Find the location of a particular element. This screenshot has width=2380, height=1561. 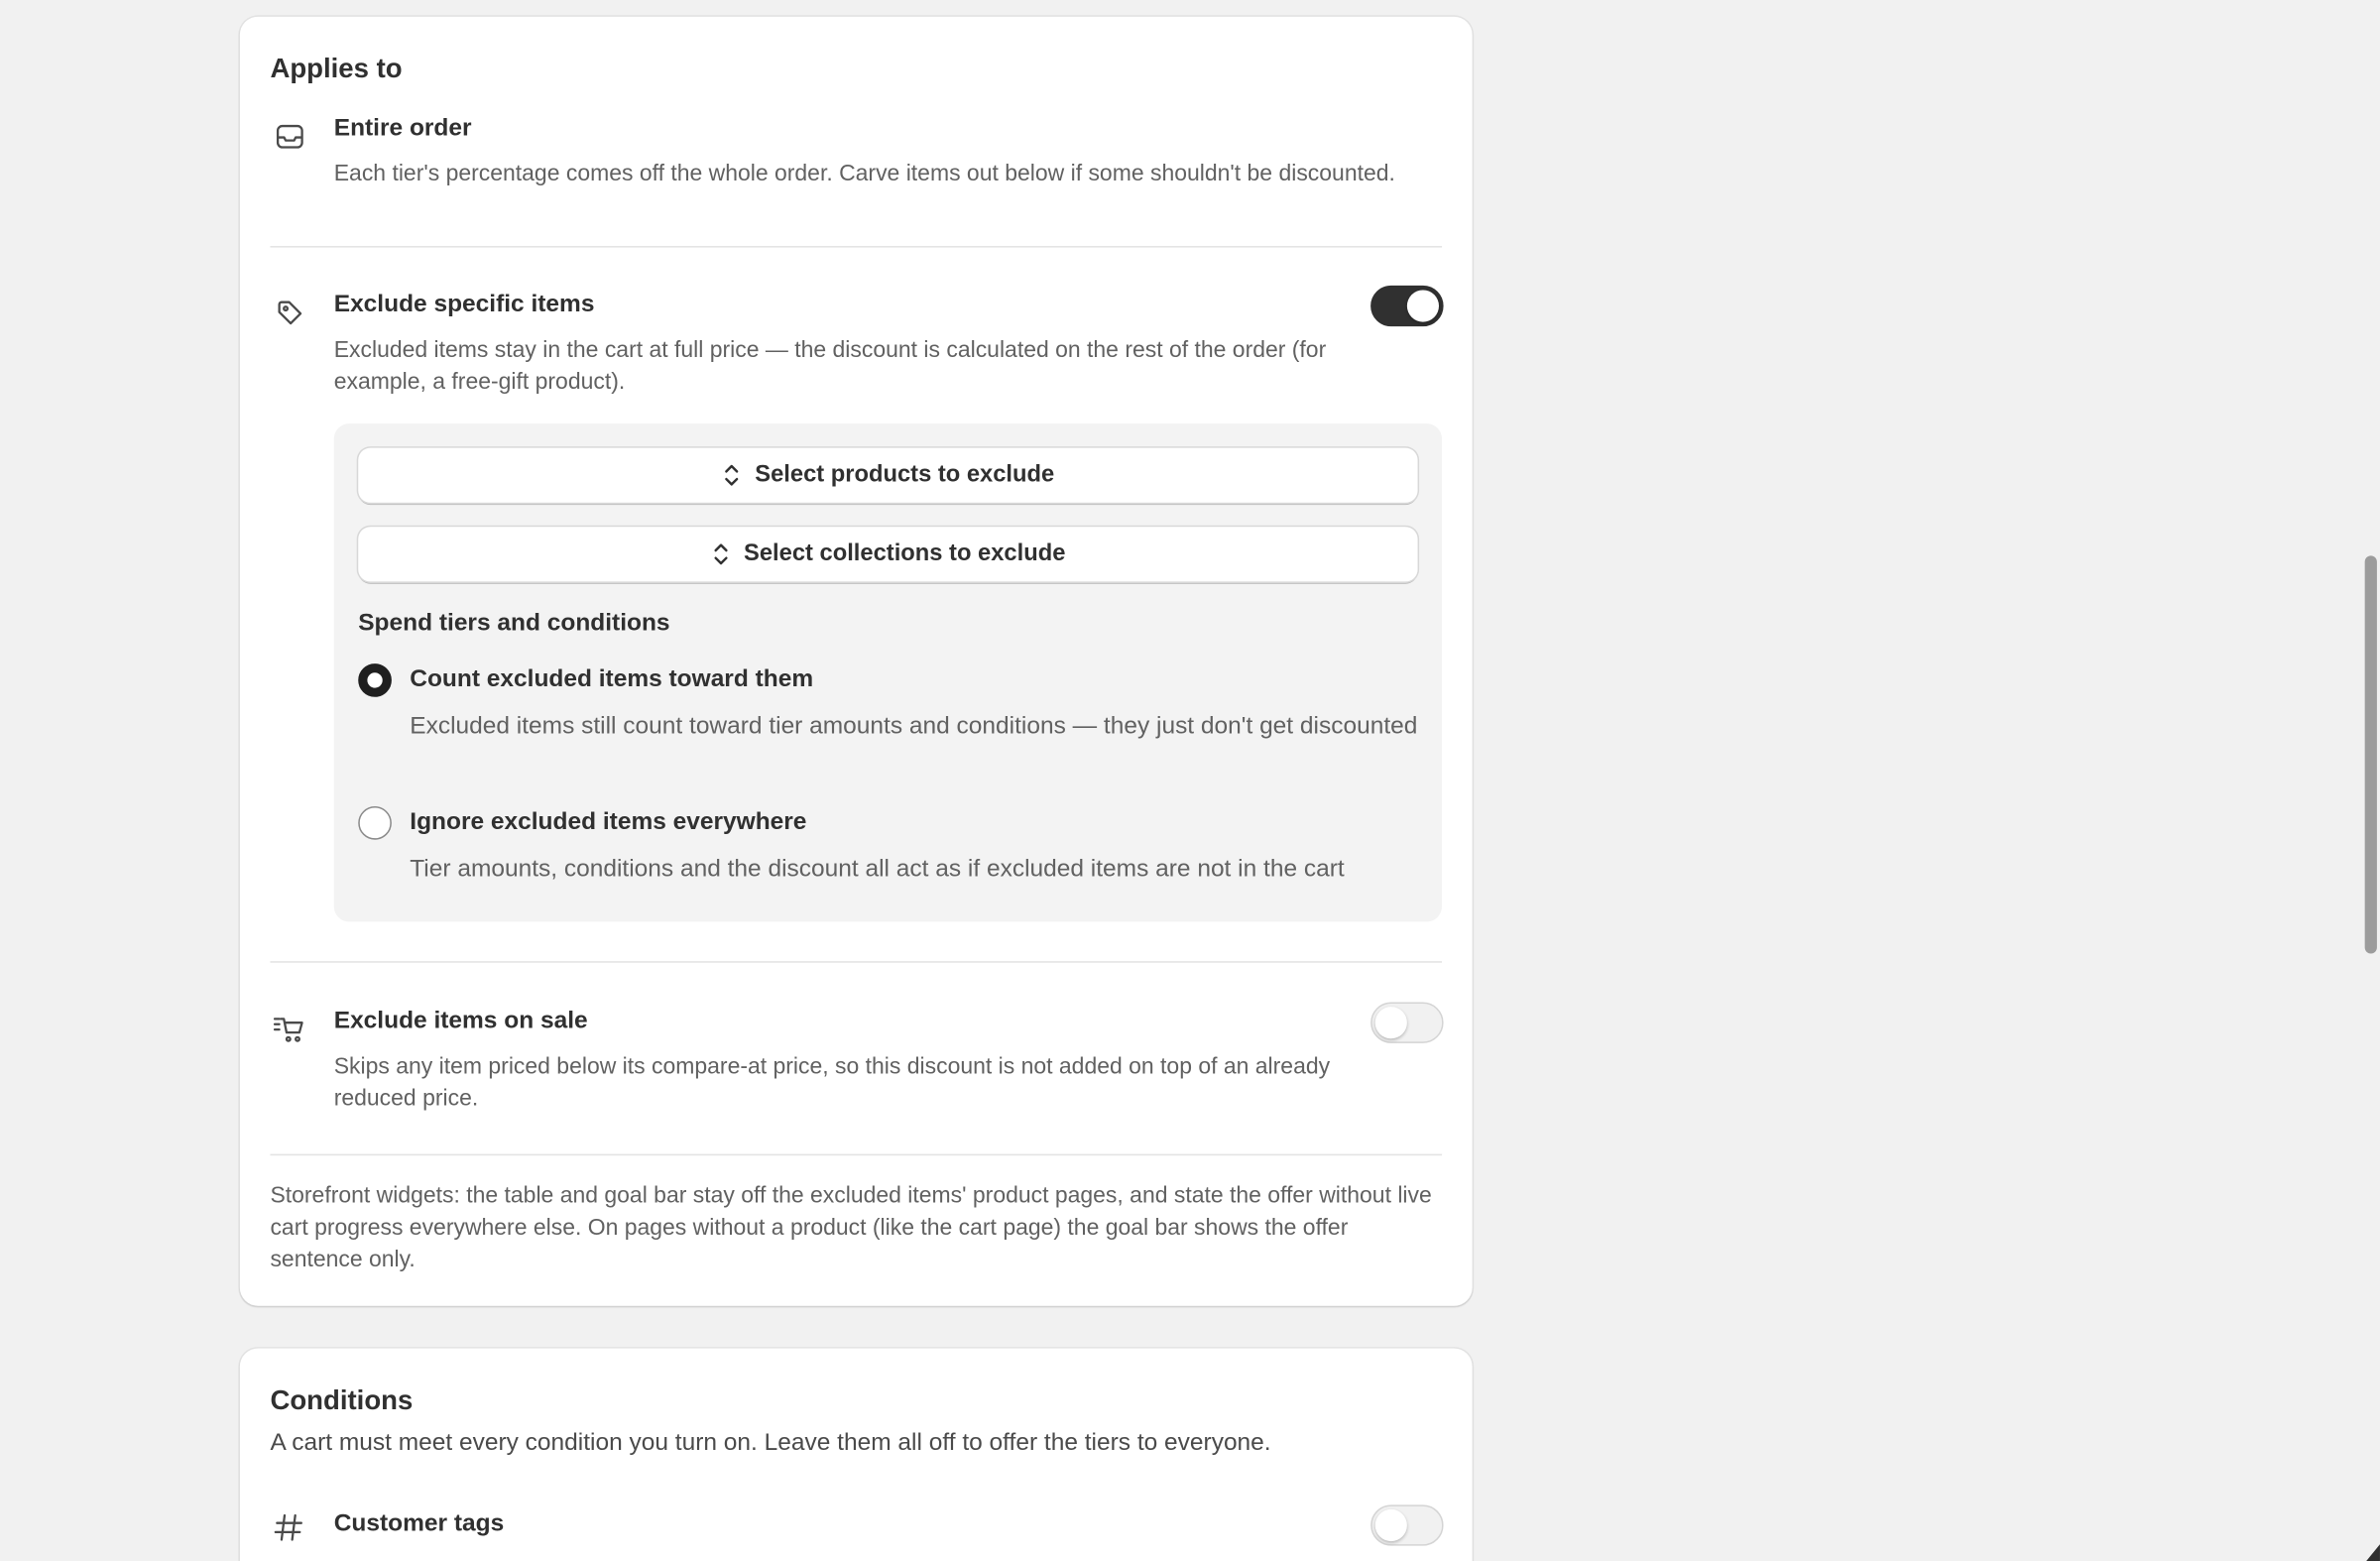

select-collections-label: Select collections to exclude is located at coordinates (905, 553).